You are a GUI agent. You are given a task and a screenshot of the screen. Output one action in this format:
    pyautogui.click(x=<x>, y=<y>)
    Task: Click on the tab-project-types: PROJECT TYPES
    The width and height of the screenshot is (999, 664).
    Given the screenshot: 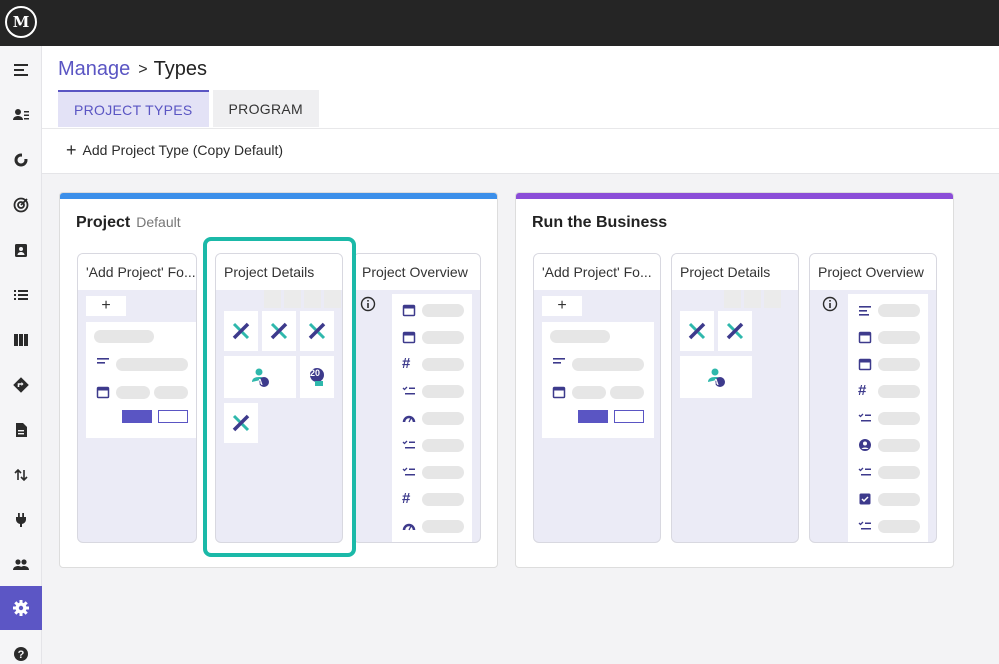 What is the action you would take?
    pyautogui.click(x=133, y=108)
    